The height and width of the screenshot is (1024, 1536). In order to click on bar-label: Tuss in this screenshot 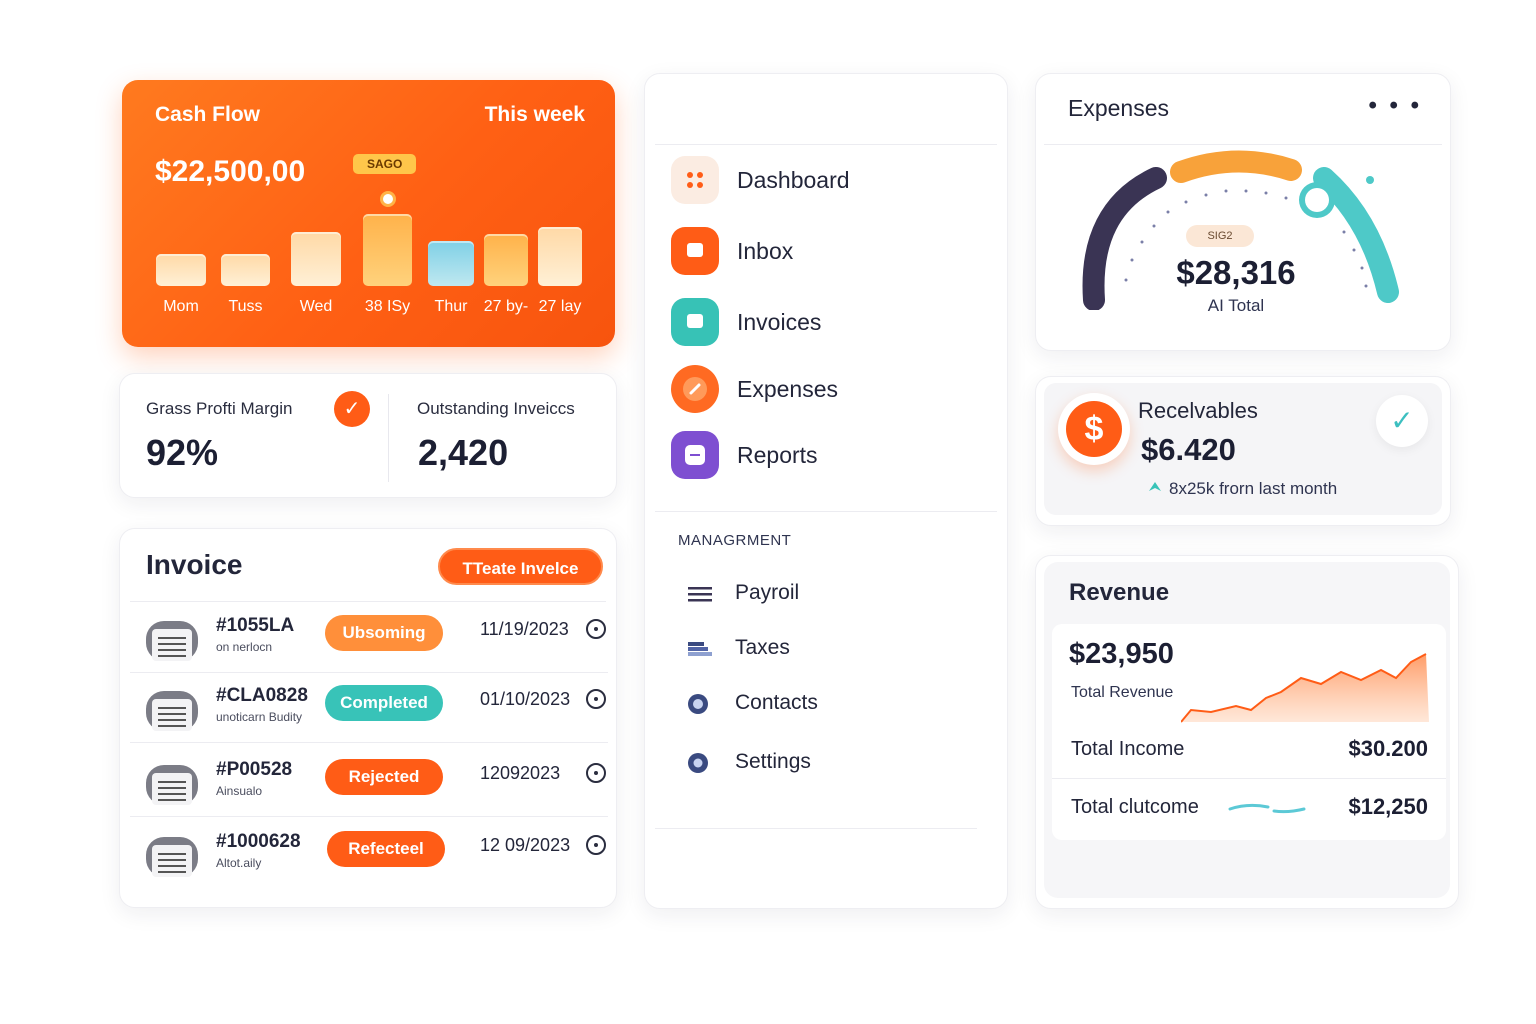, I will do `click(245, 306)`.